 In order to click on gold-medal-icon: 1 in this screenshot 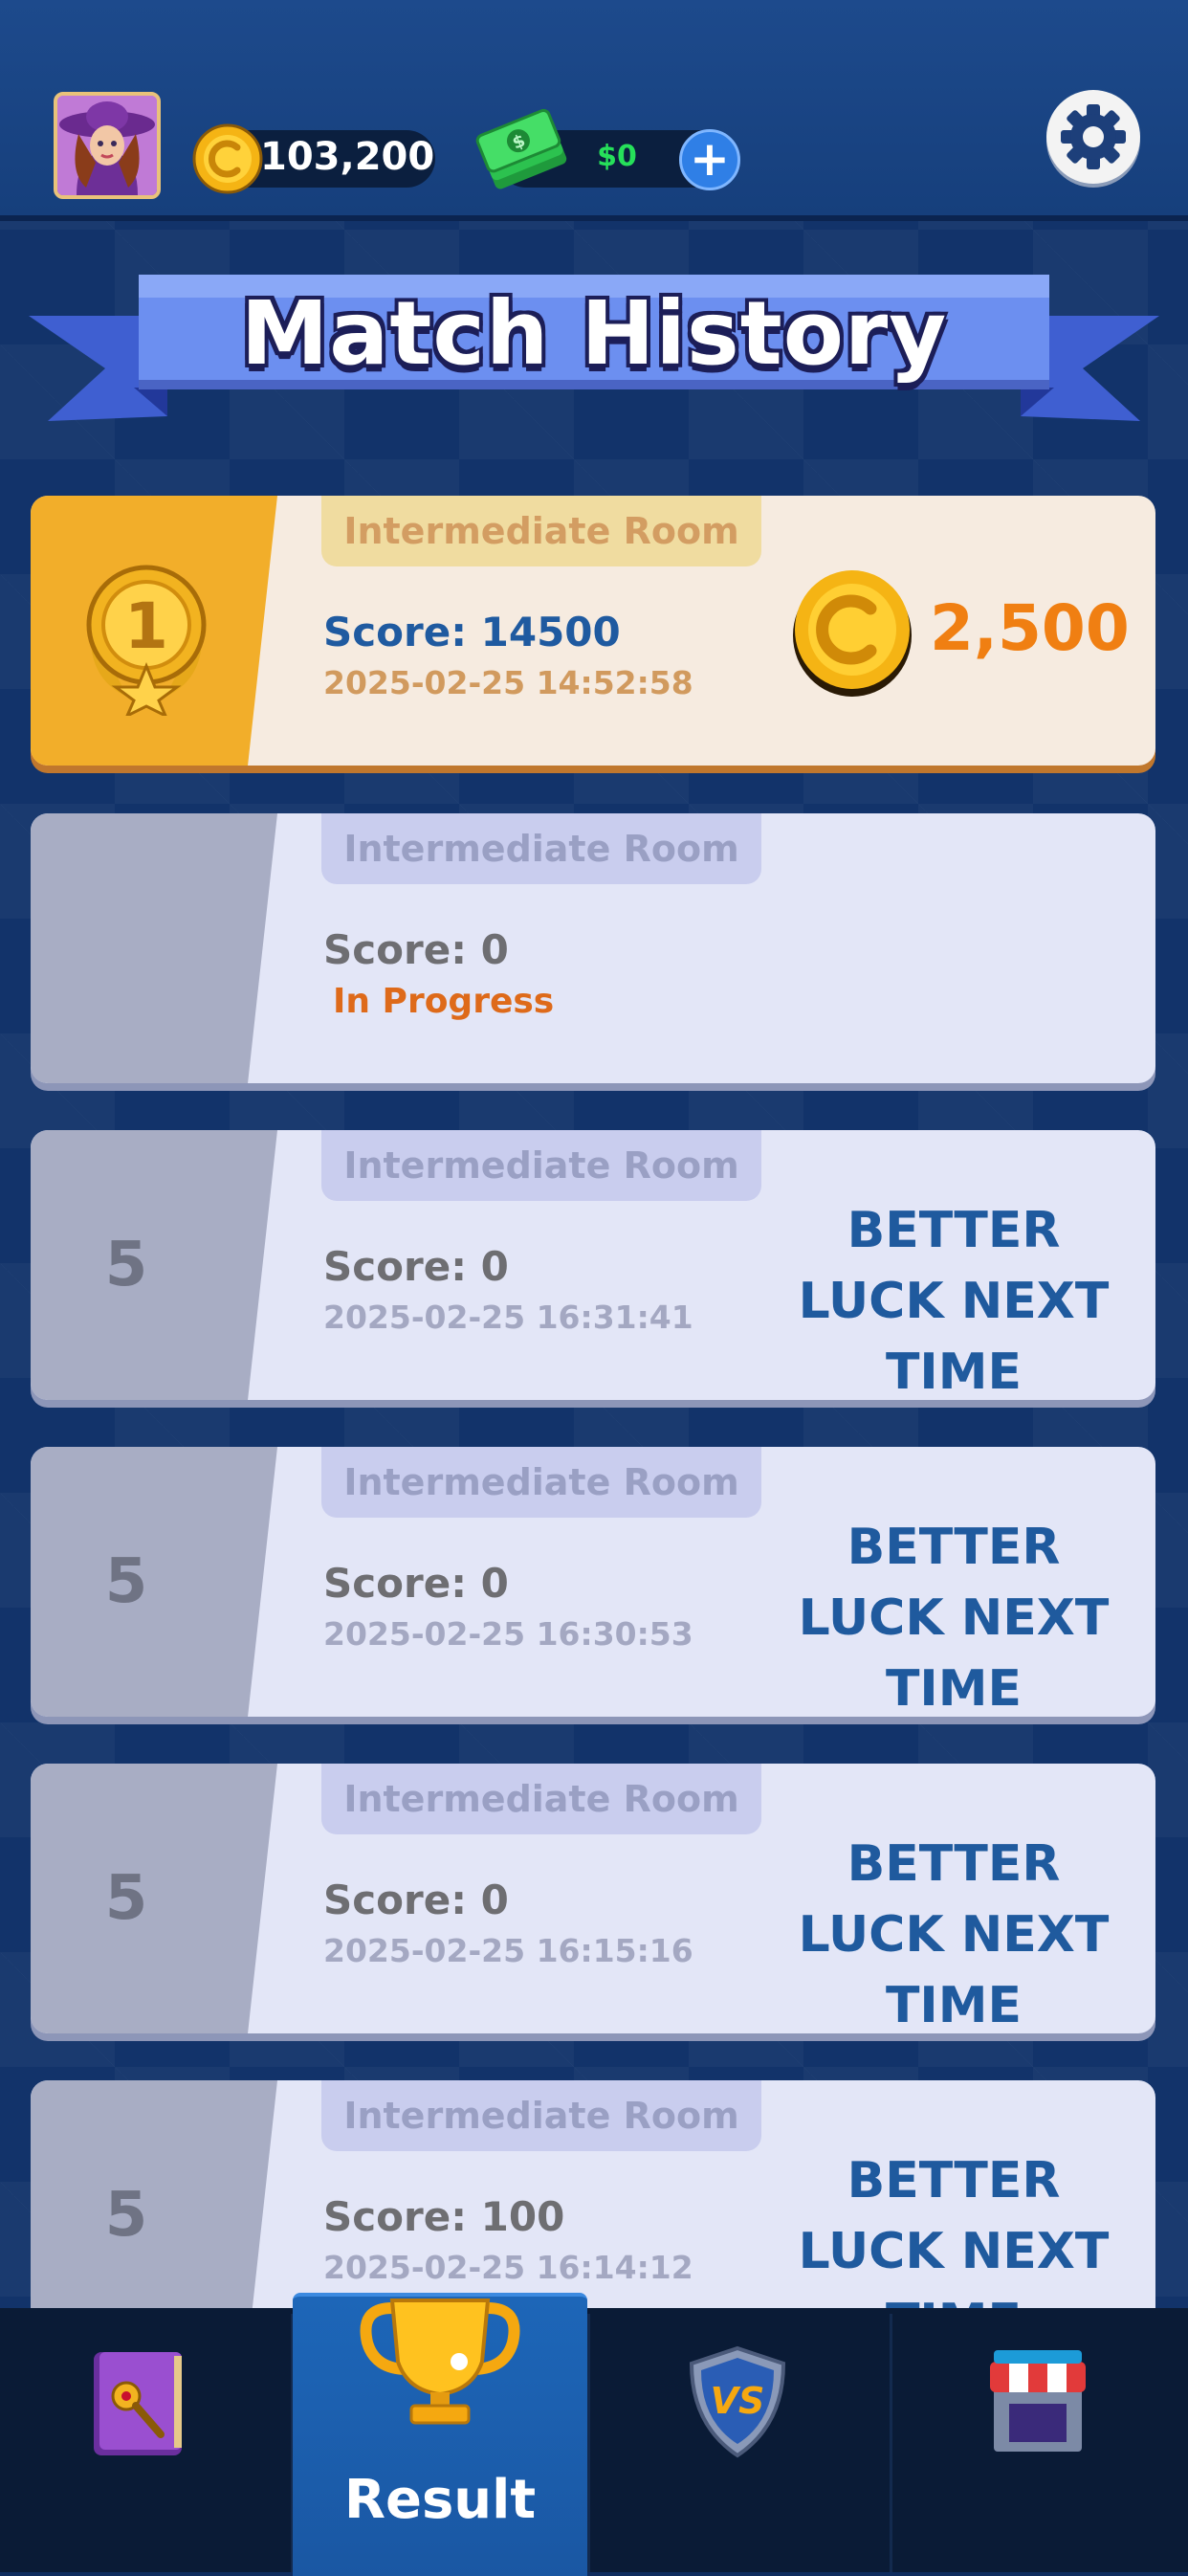, I will do `click(146, 640)`.